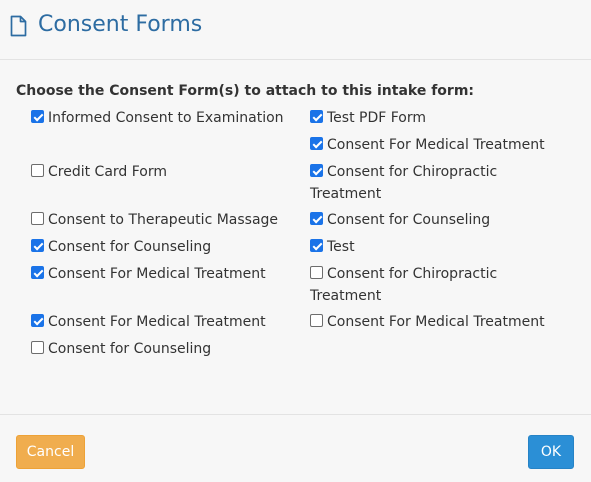 Image resolution: width=591 pixels, height=482 pixels. What do you see at coordinates (50, 452) in the screenshot?
I see `cancel-button: Cancel` at bounding box center [50, 452].